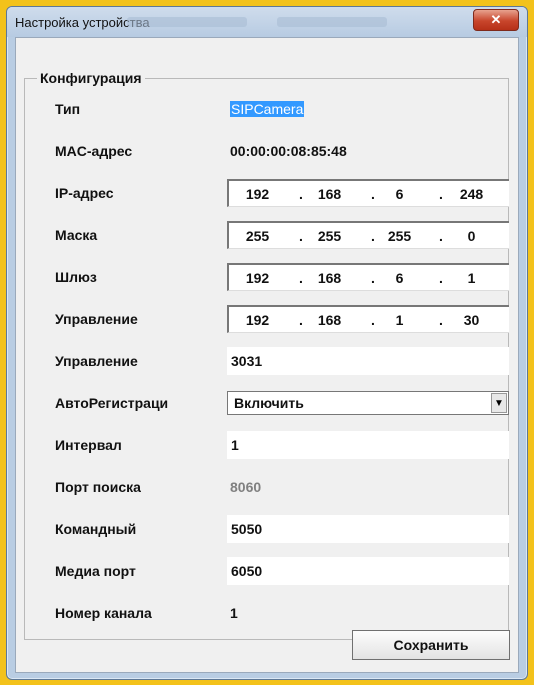 The height and width of the screenshot is (685, 534). I want to click on control-port-value: 3031, so click(247, 361).